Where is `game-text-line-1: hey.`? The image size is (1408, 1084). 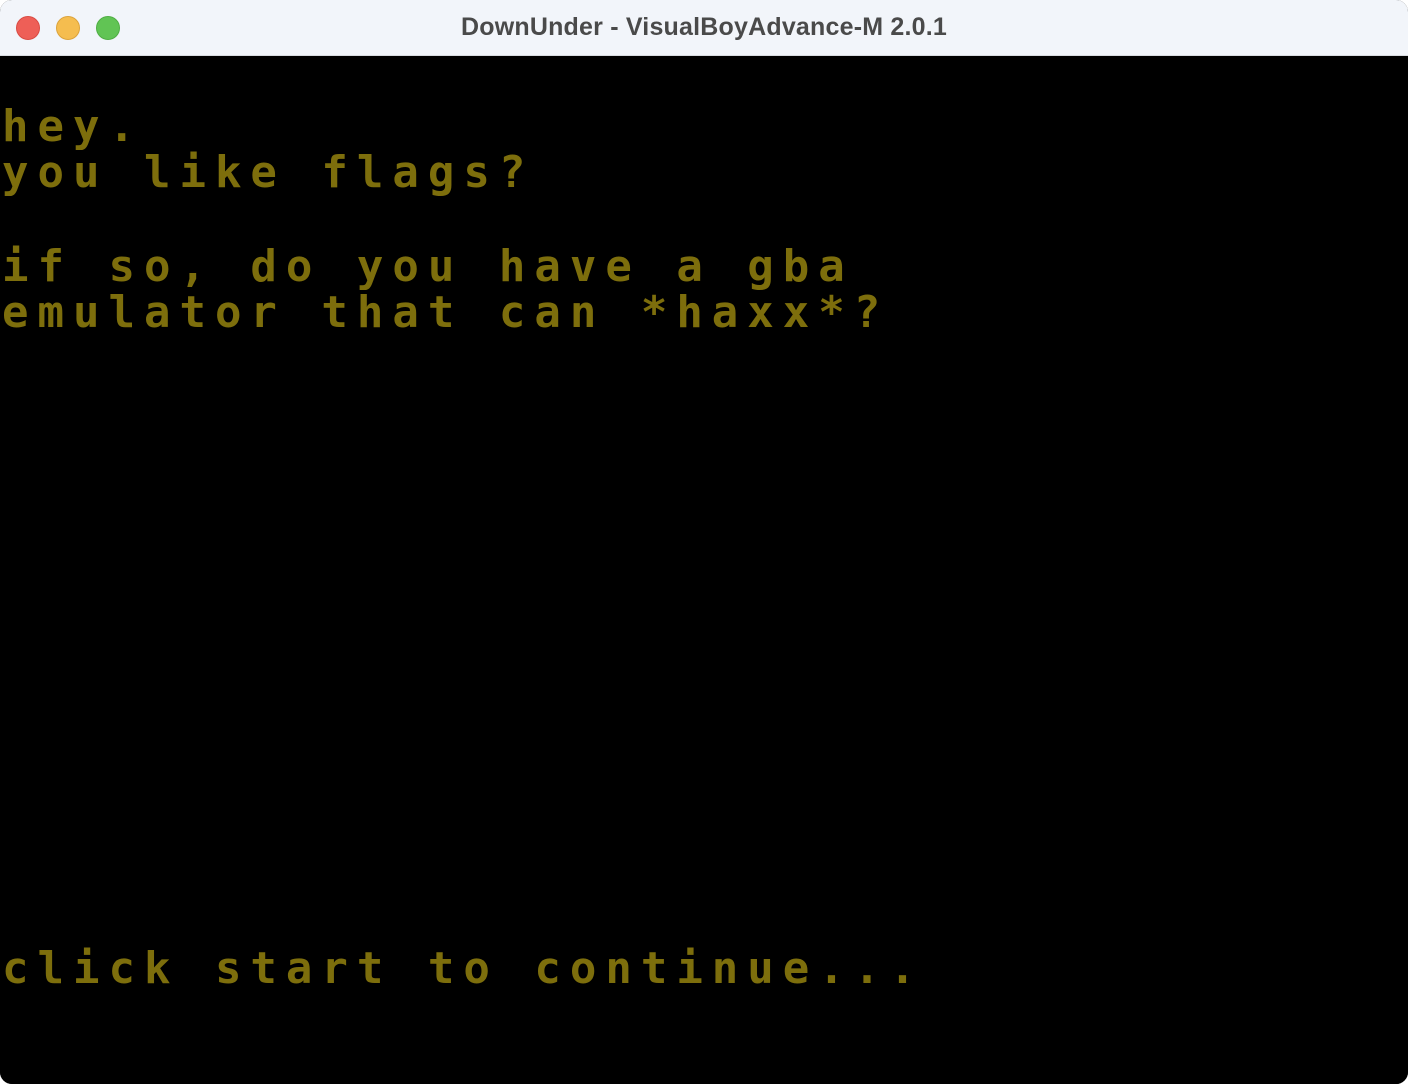
game-text-line-1: hey. is located at coordinates (73, 126).